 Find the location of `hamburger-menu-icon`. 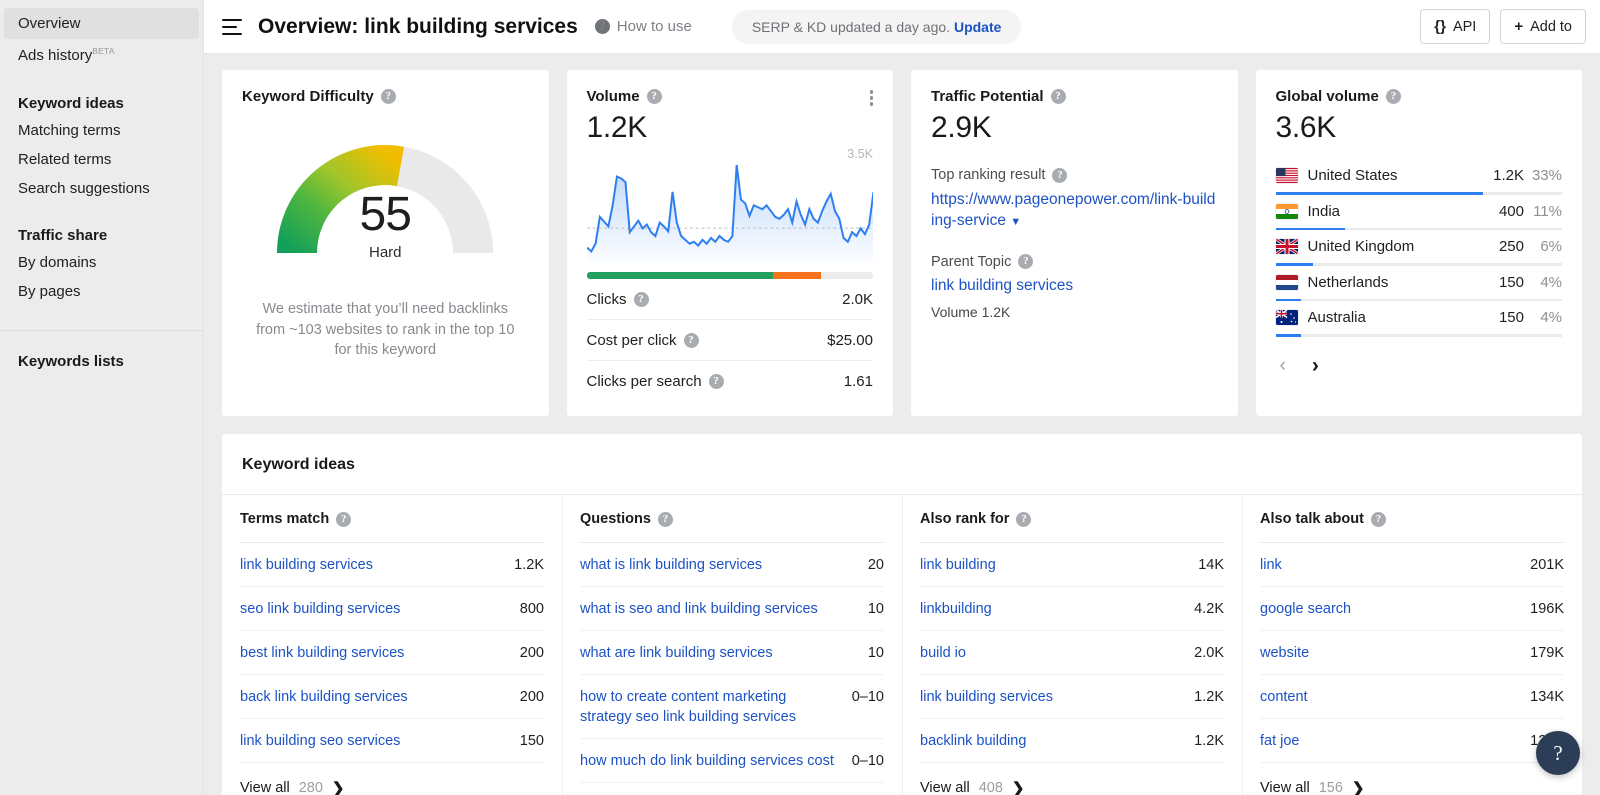

hamburger-menu-icon is located at coordinates (232, 26).